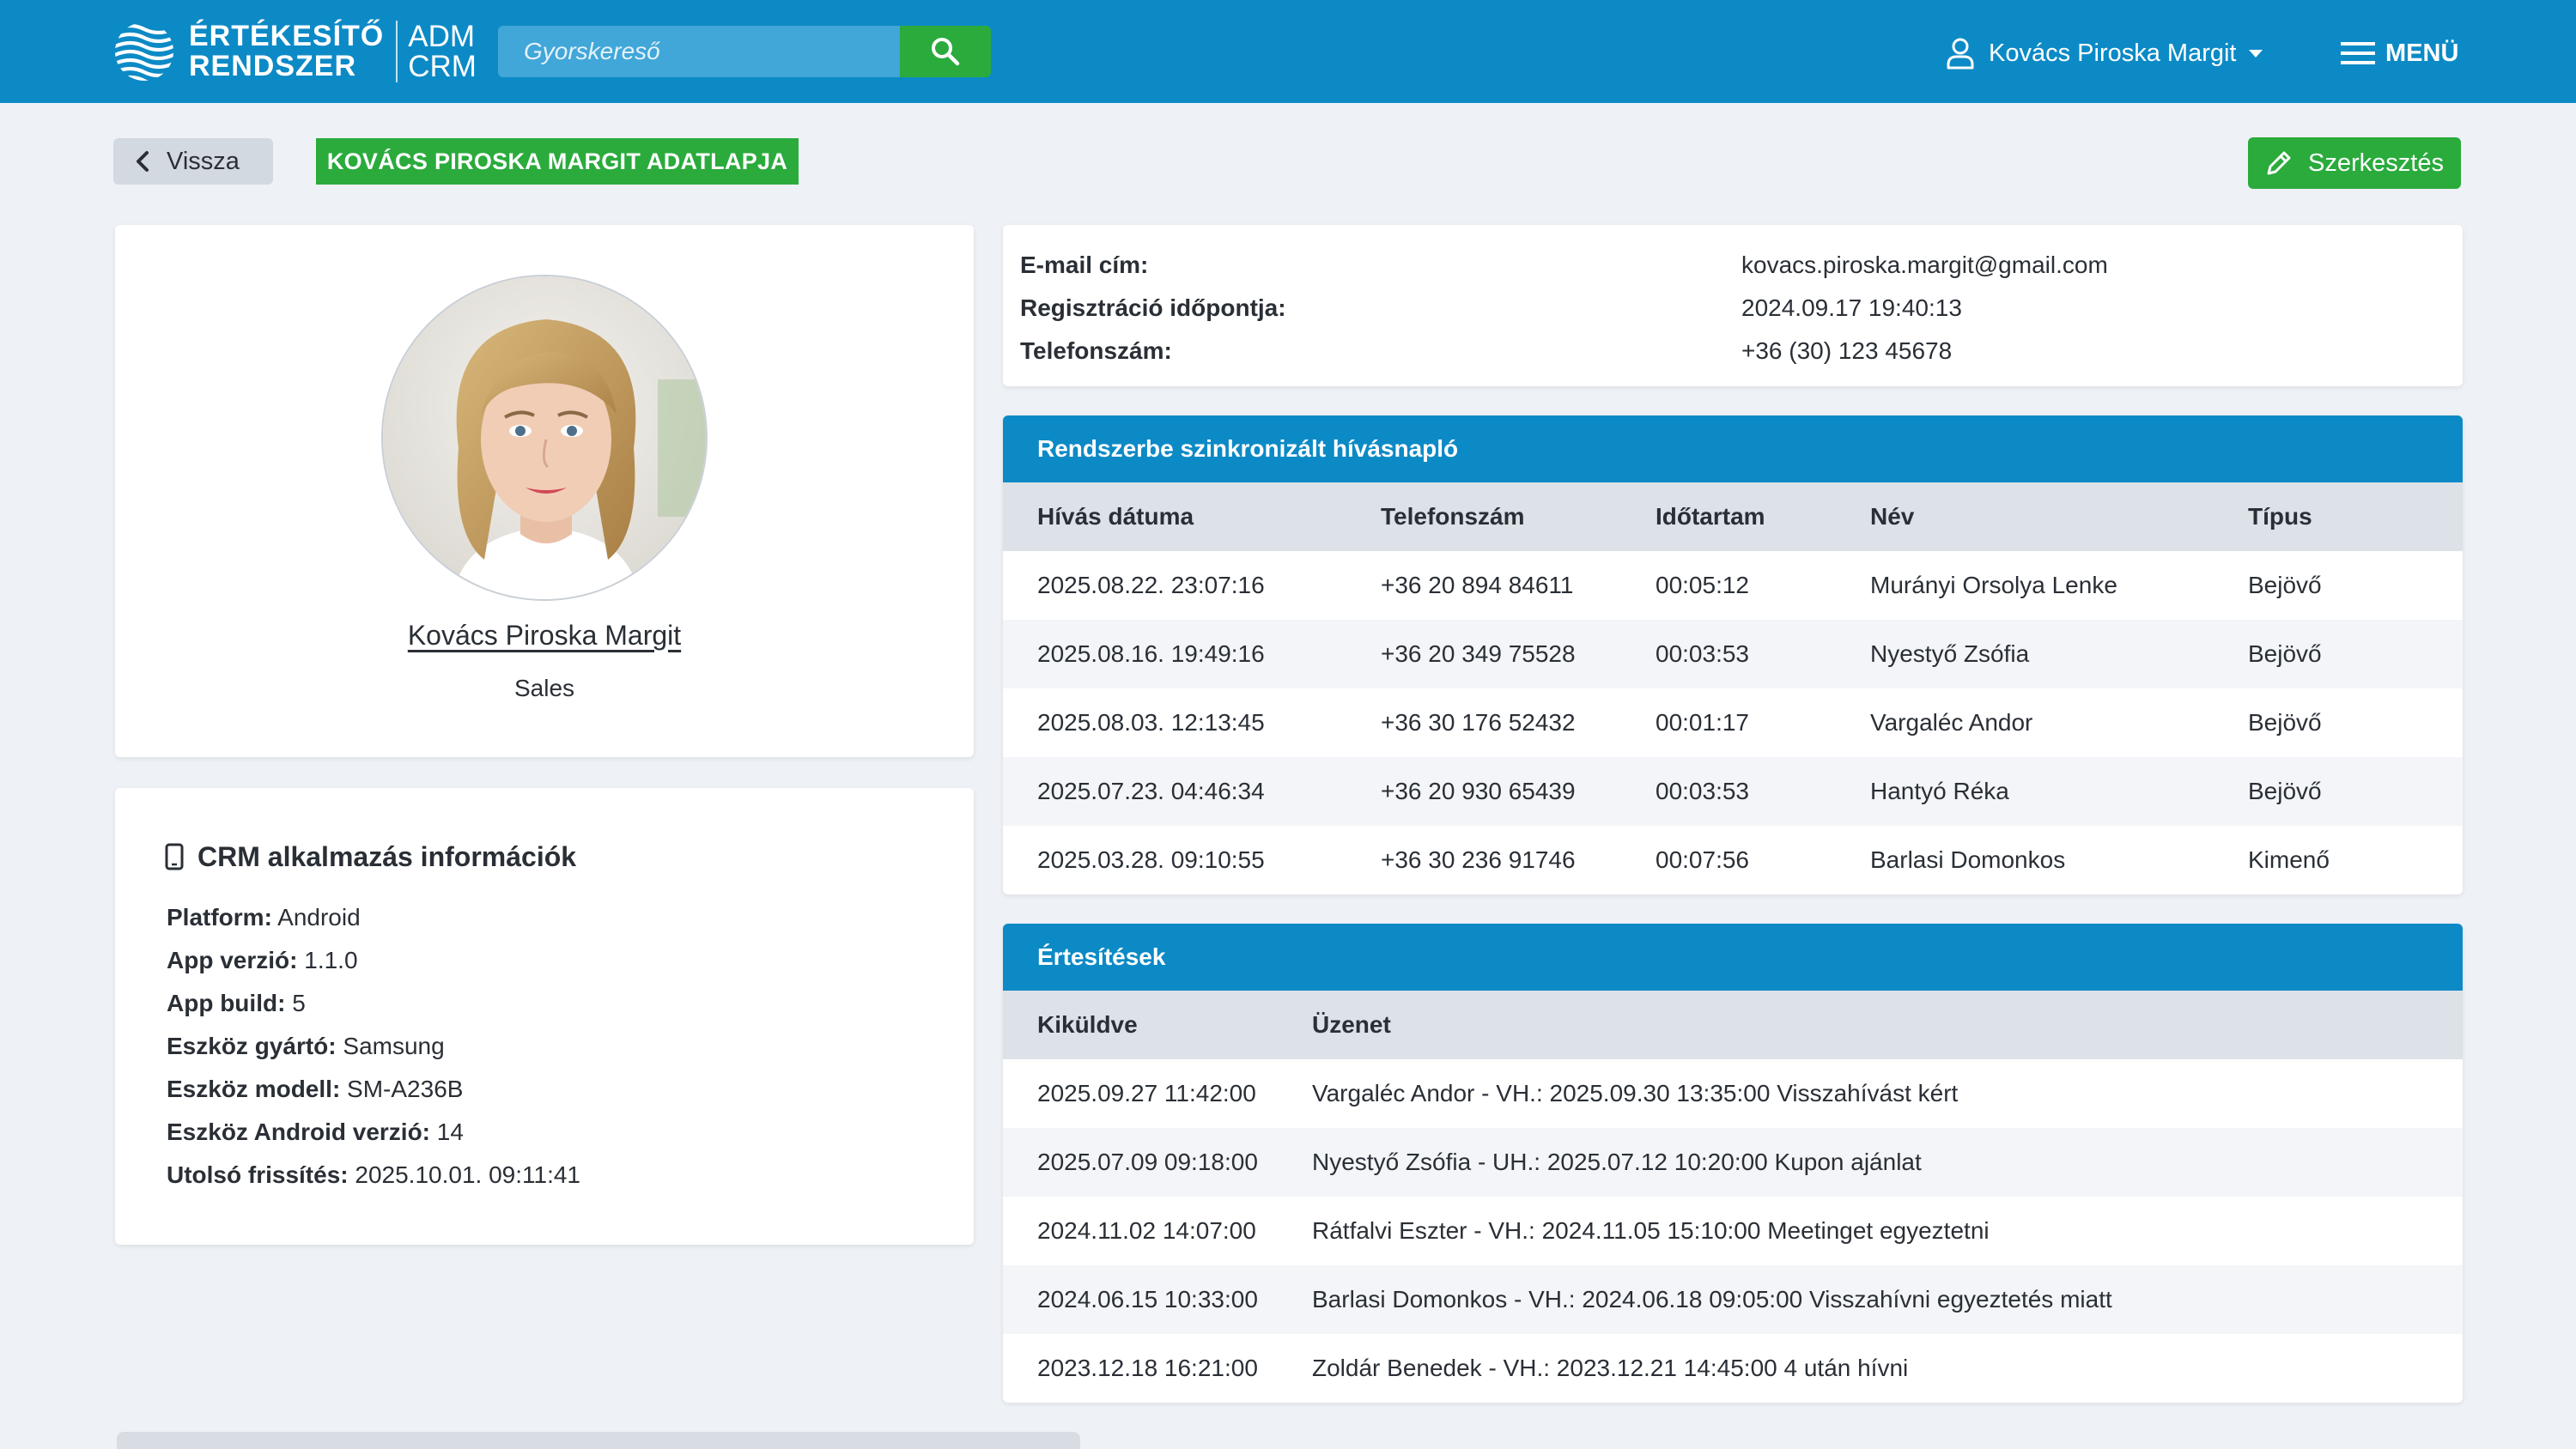 Image resolution: width=2576 pixels, height=1449 pixels. I want to click on crm-info-value: Samsung, so click(394, 1046).